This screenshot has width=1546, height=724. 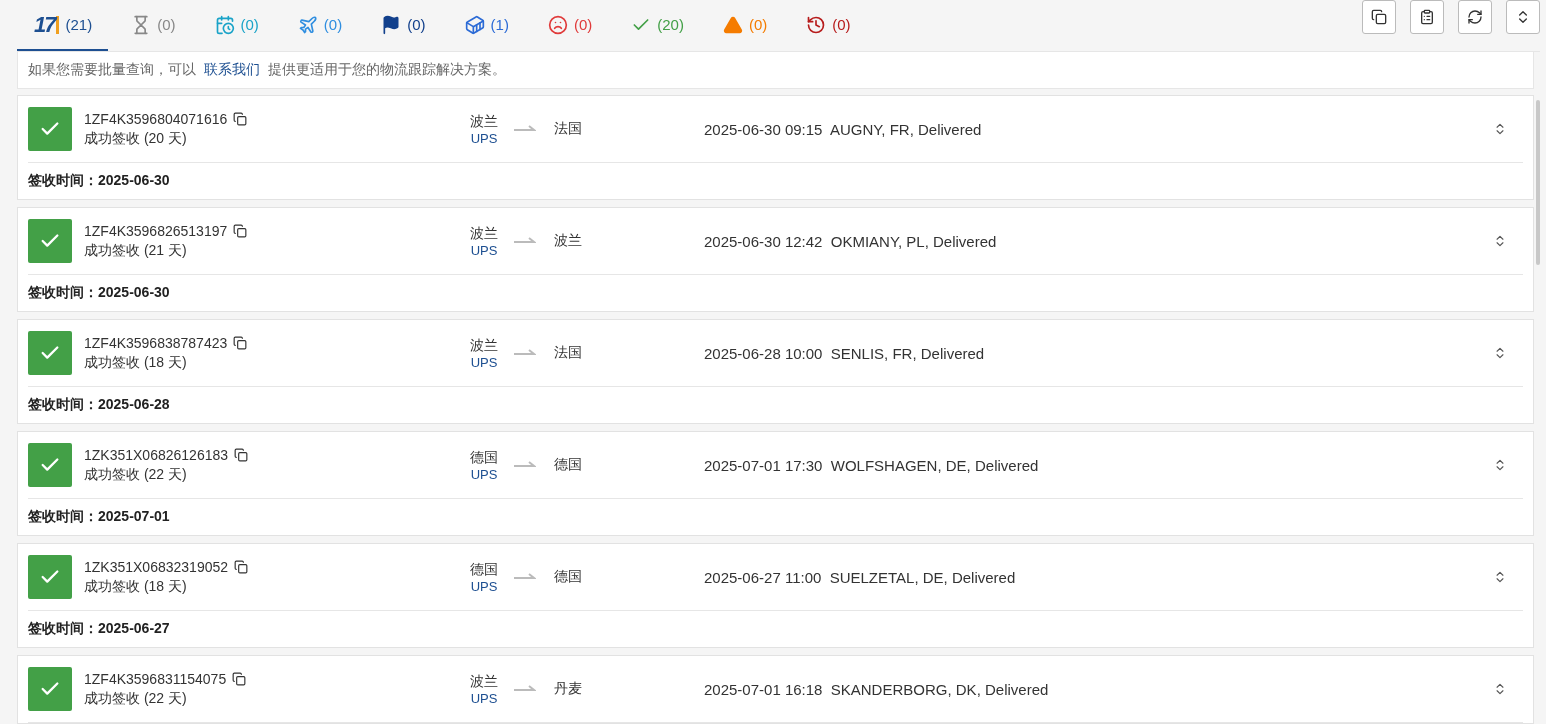 What do you see at coordinates (47, 24) in the screenshot?
I see `logo: 17` at bounding box center [47, 24].